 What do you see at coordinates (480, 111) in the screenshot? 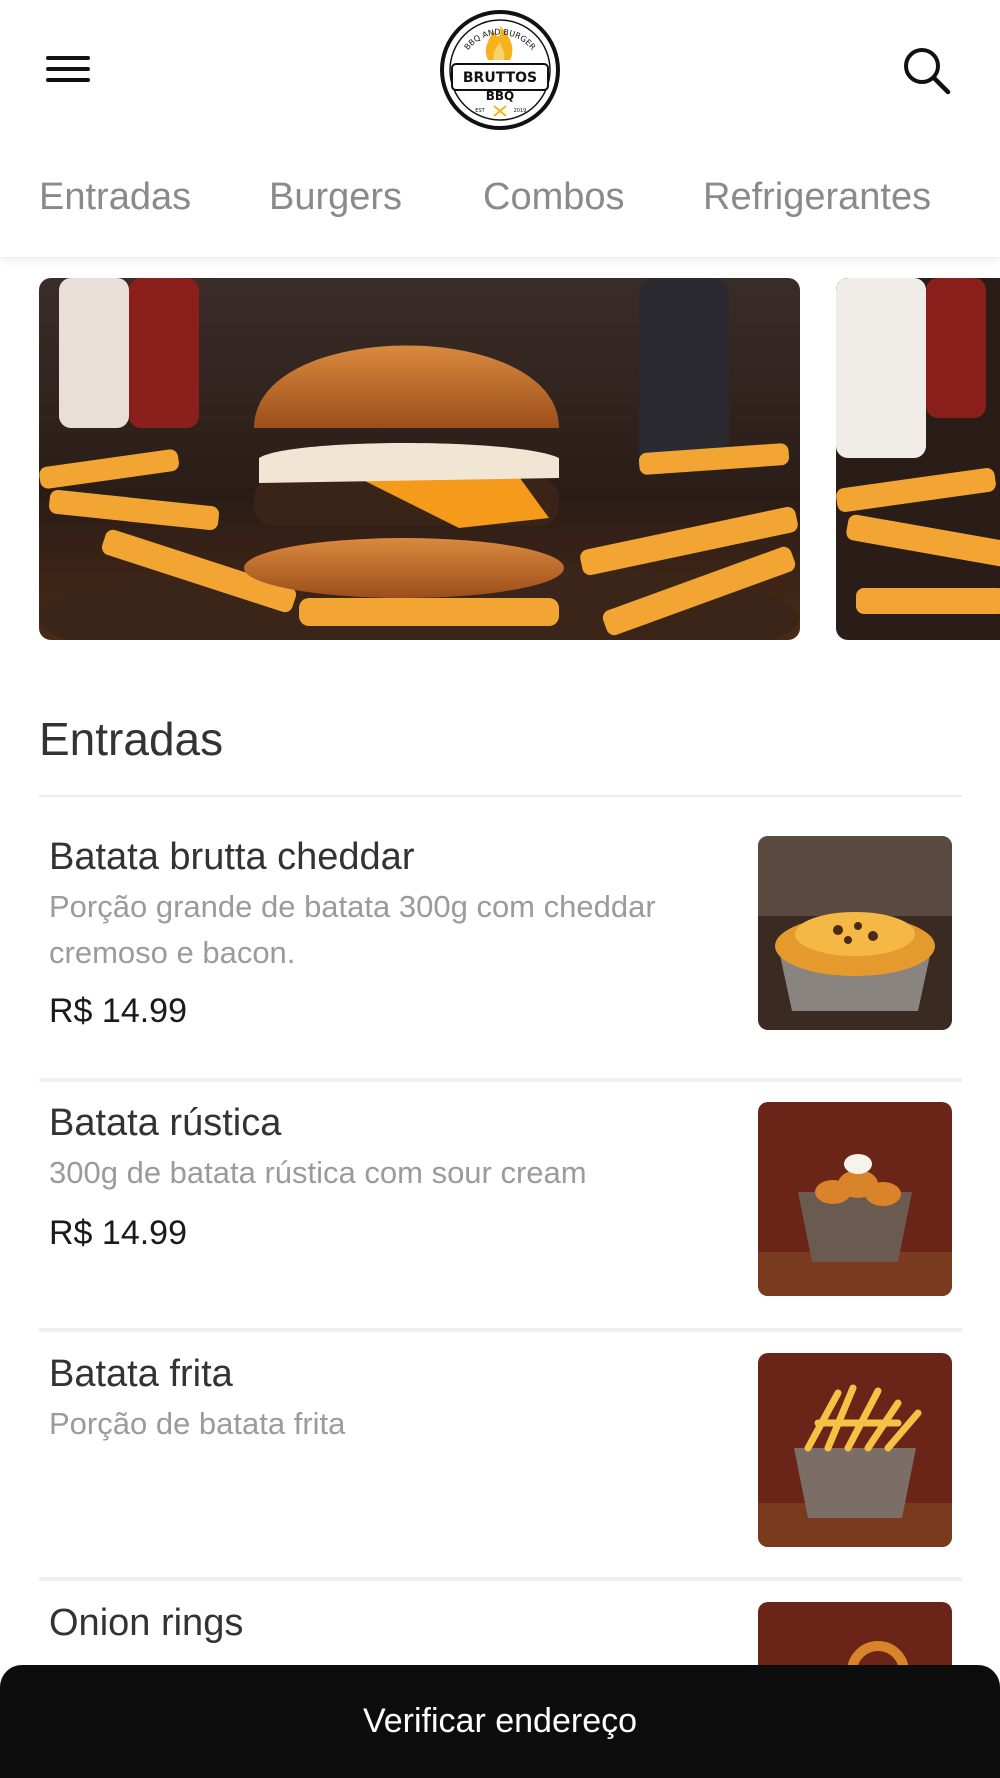
I see `svg-text: EST` at bounding box center [480, 111].